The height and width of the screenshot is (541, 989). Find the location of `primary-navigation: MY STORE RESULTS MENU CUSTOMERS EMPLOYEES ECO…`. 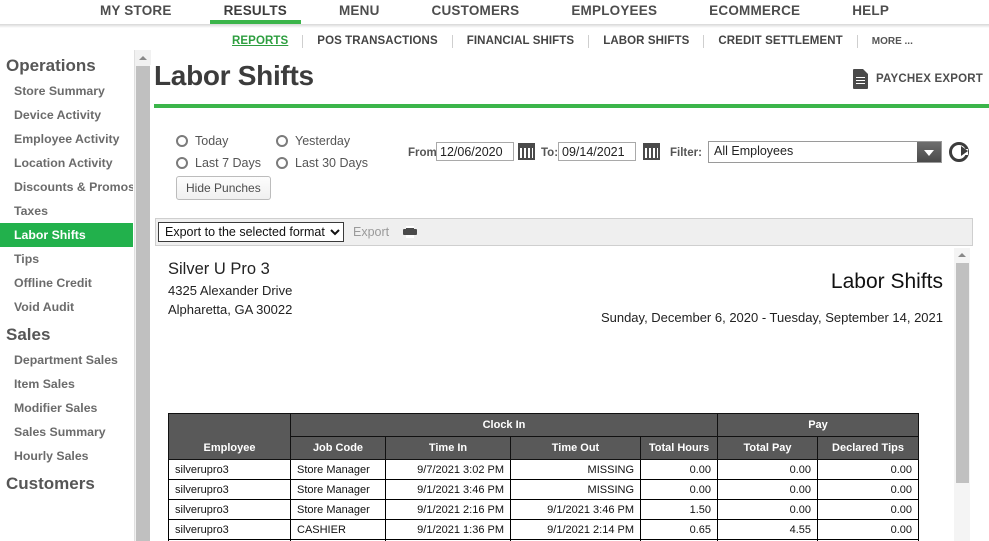

primary-navigation: MY STORE RESULTS MENU CUSTOMERS EMPLOYEES ECO… is located at coordinates (494, 12).